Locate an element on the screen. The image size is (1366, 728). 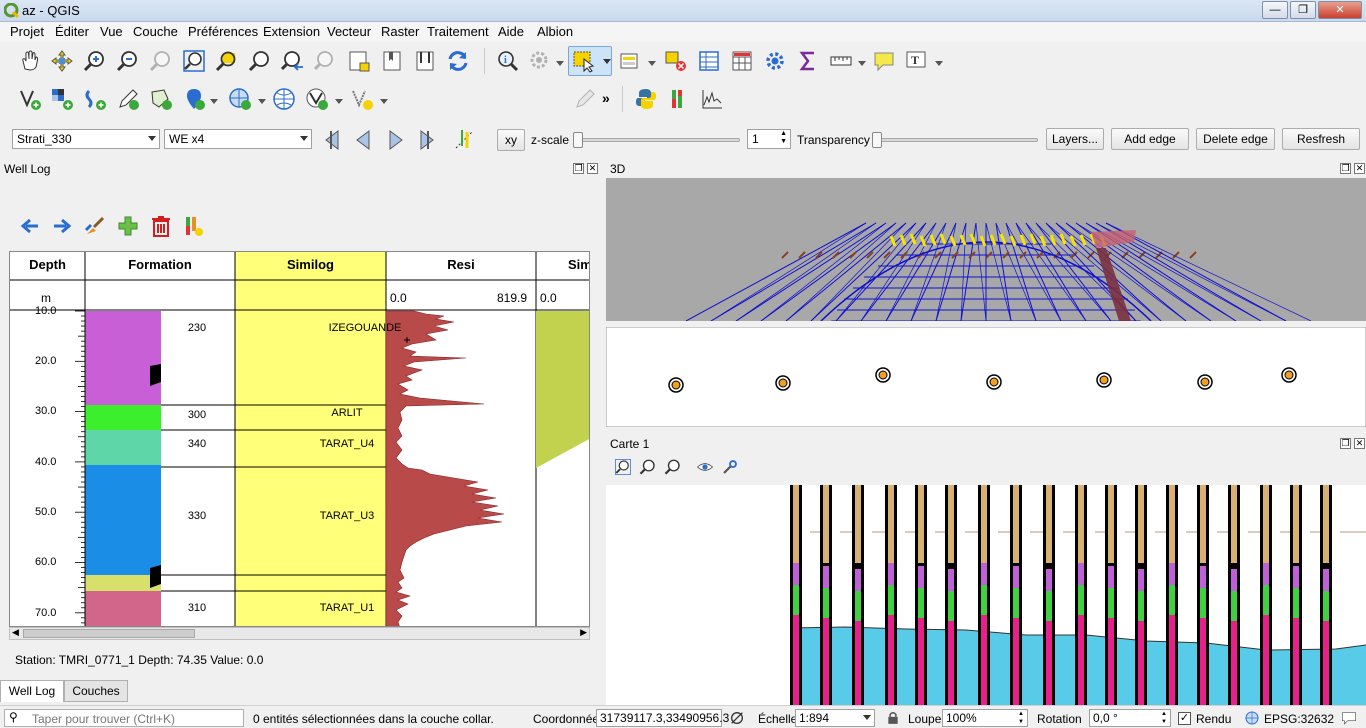
globe-dropdown-arrow-icon is located at coordinates (262, 101).